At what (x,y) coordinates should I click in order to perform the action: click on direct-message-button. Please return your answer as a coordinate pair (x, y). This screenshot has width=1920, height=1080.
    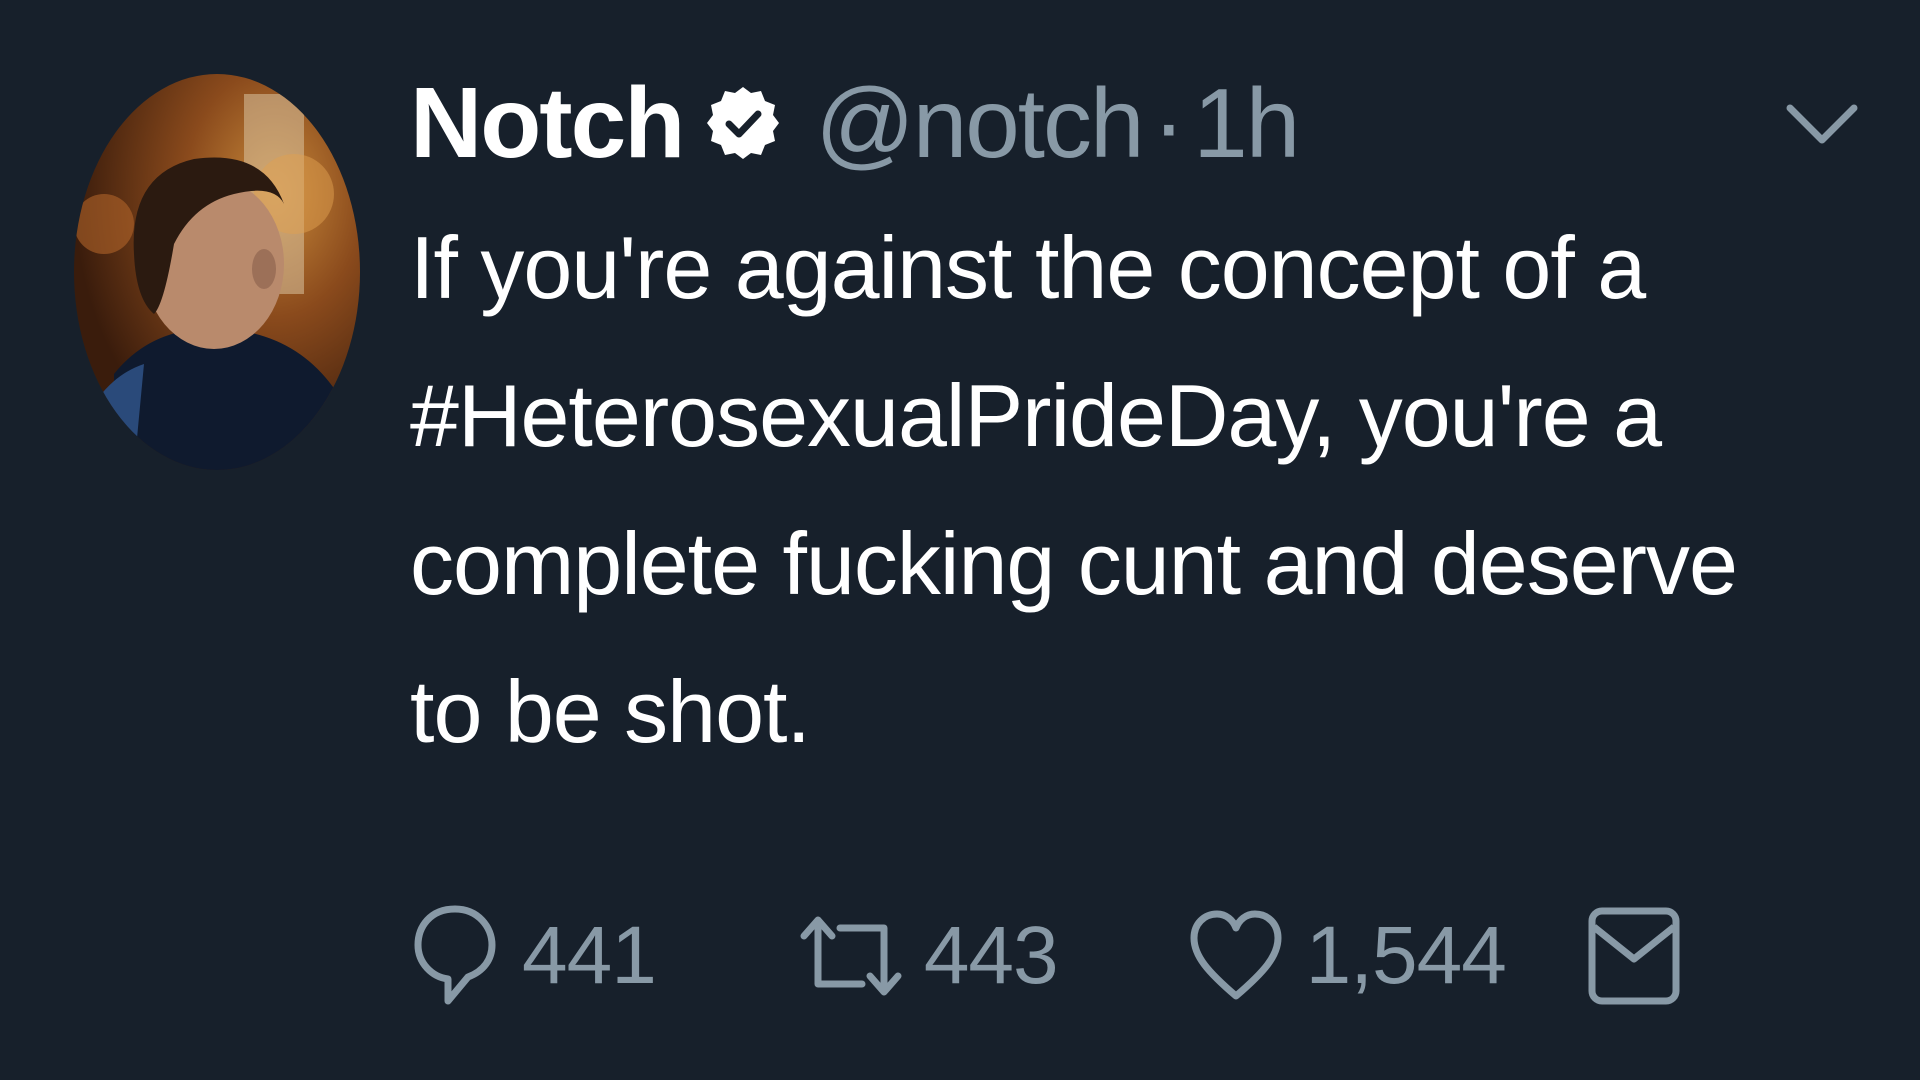
    Looking at the image, I should click on (1634, 956).